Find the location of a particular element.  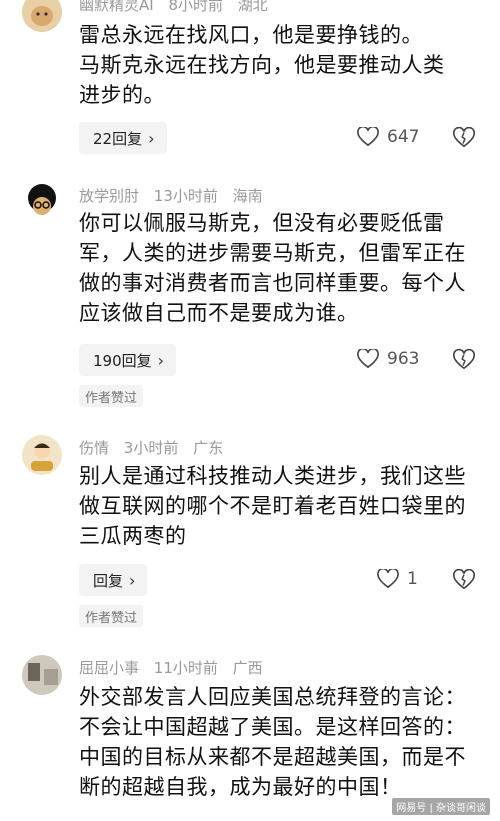

reply-label: 回复 is located at coordinates (108, 580).